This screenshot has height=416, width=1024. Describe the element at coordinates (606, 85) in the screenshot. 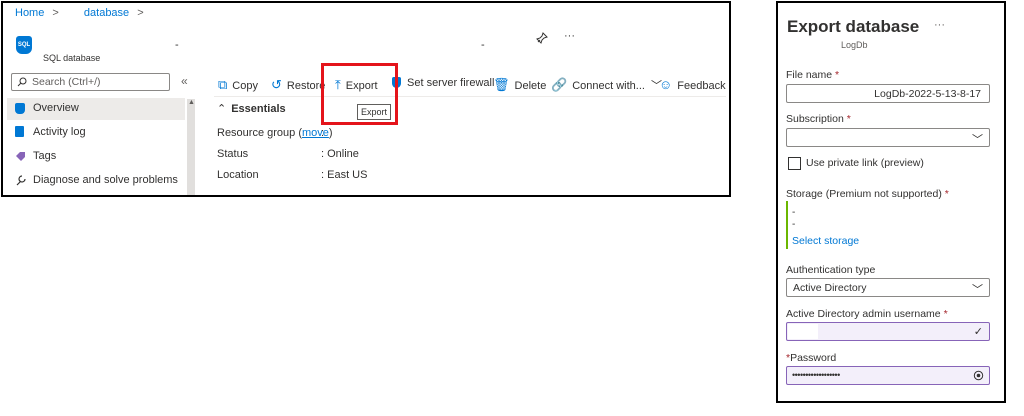

I see `connect-with-button: 🔗 Connect with... ﹀` at that location.